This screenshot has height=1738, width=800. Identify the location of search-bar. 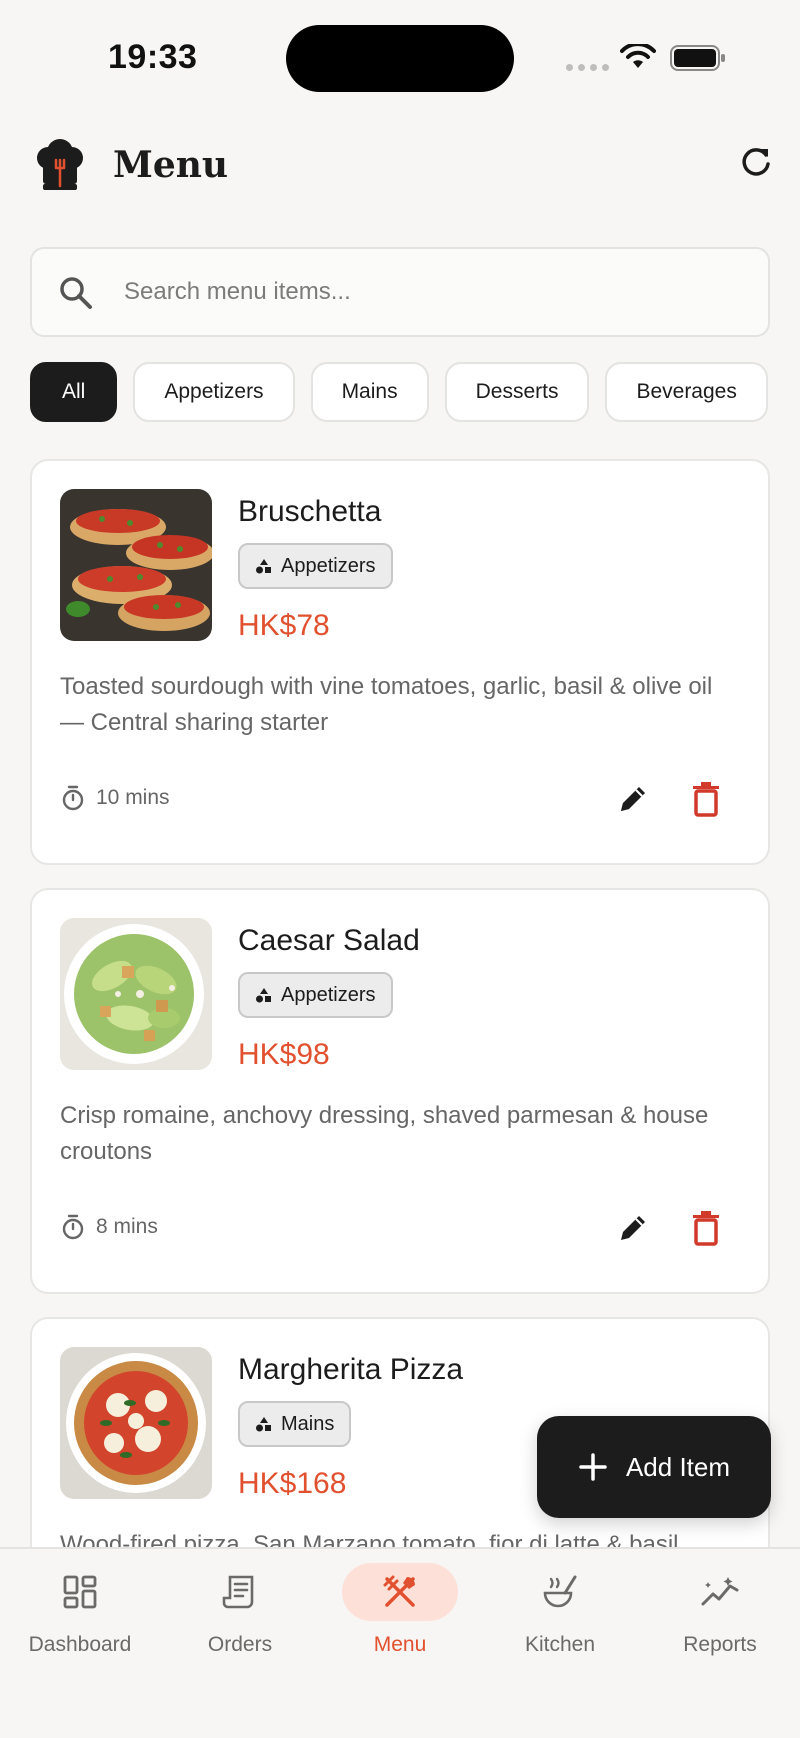
(400, 292).